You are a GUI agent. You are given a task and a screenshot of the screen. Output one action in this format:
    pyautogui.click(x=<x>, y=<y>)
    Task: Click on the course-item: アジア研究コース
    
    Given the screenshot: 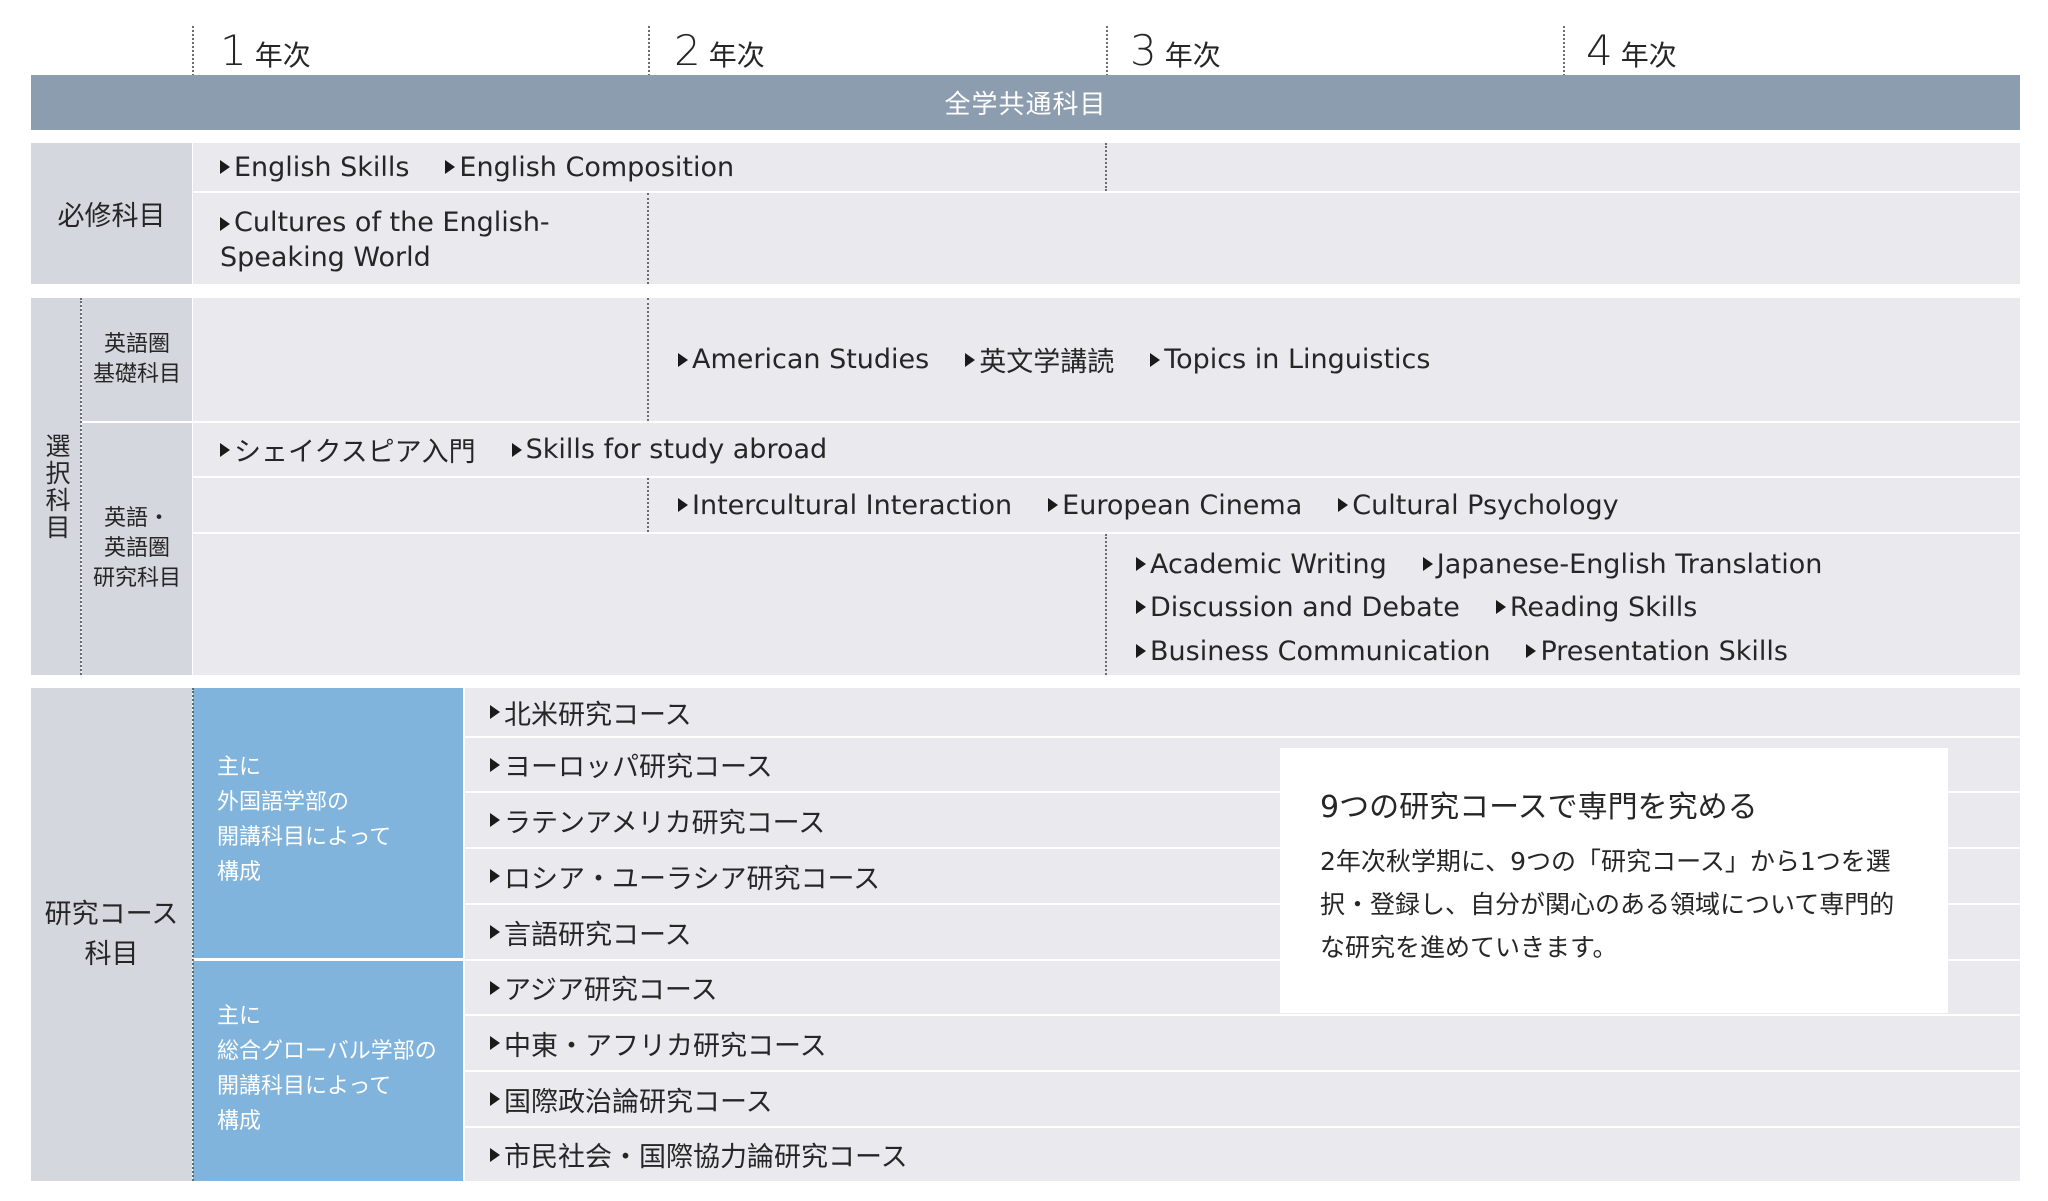 What is the action you would take?
    pyautogui.click(x=604, y=987)
    